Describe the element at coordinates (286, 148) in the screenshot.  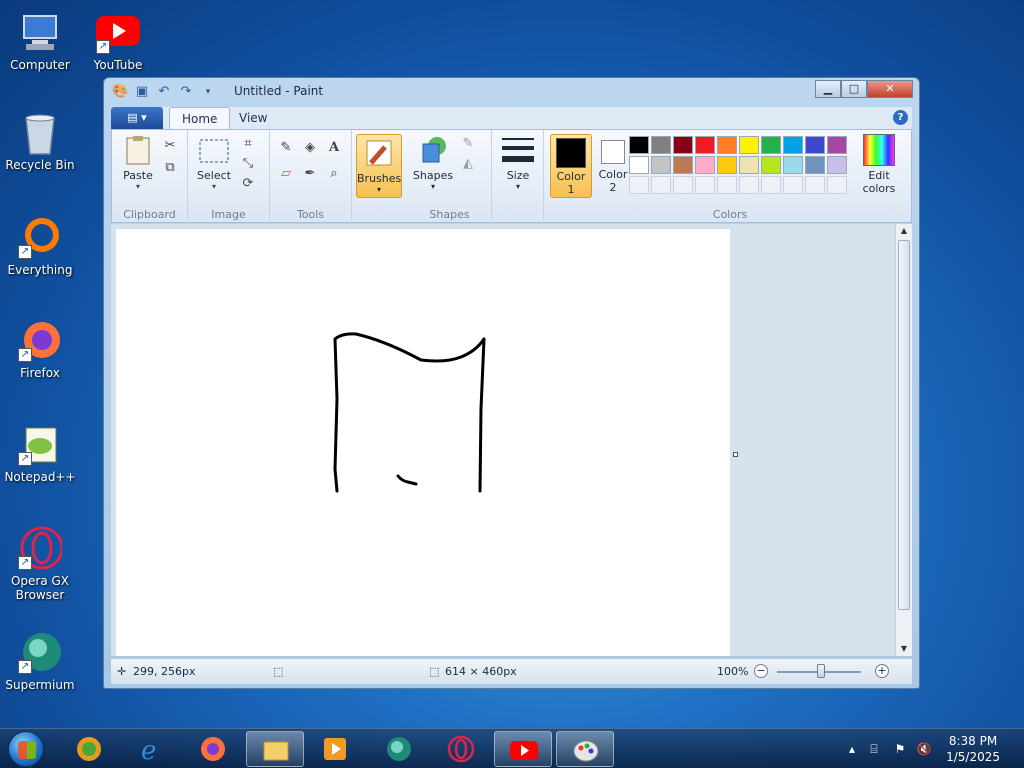
I see `pencil-icon: ✎` at that location.